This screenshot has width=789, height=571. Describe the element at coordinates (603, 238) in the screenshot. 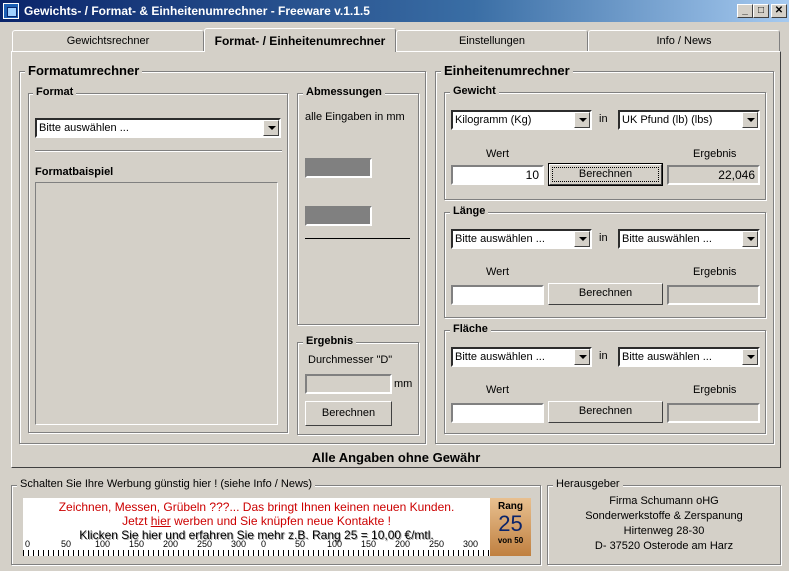

I see `laenge-in-label: in` at that location.